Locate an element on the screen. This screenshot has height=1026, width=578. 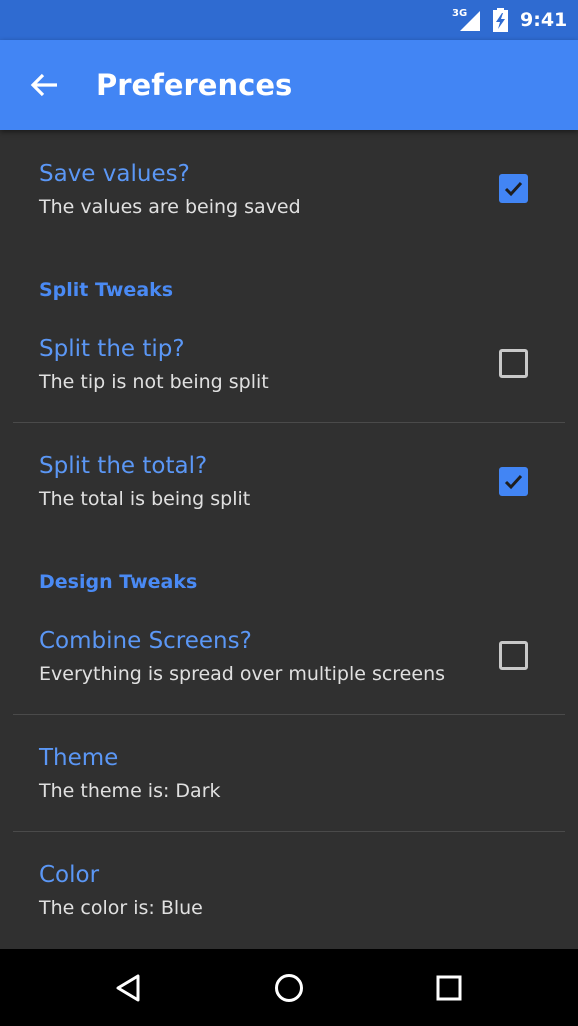
save-values-checkbox is located at coordinates (513, 188).